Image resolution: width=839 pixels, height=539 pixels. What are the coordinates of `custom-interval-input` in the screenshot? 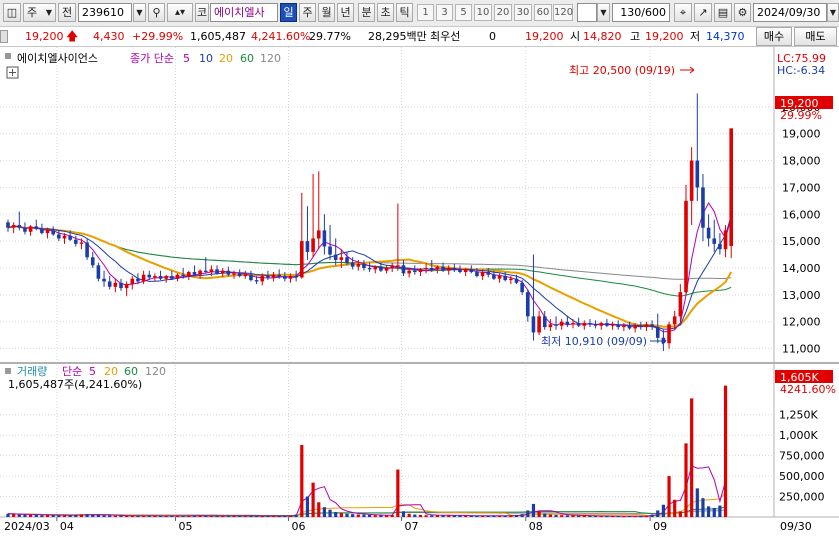 It's located at (587, 12).